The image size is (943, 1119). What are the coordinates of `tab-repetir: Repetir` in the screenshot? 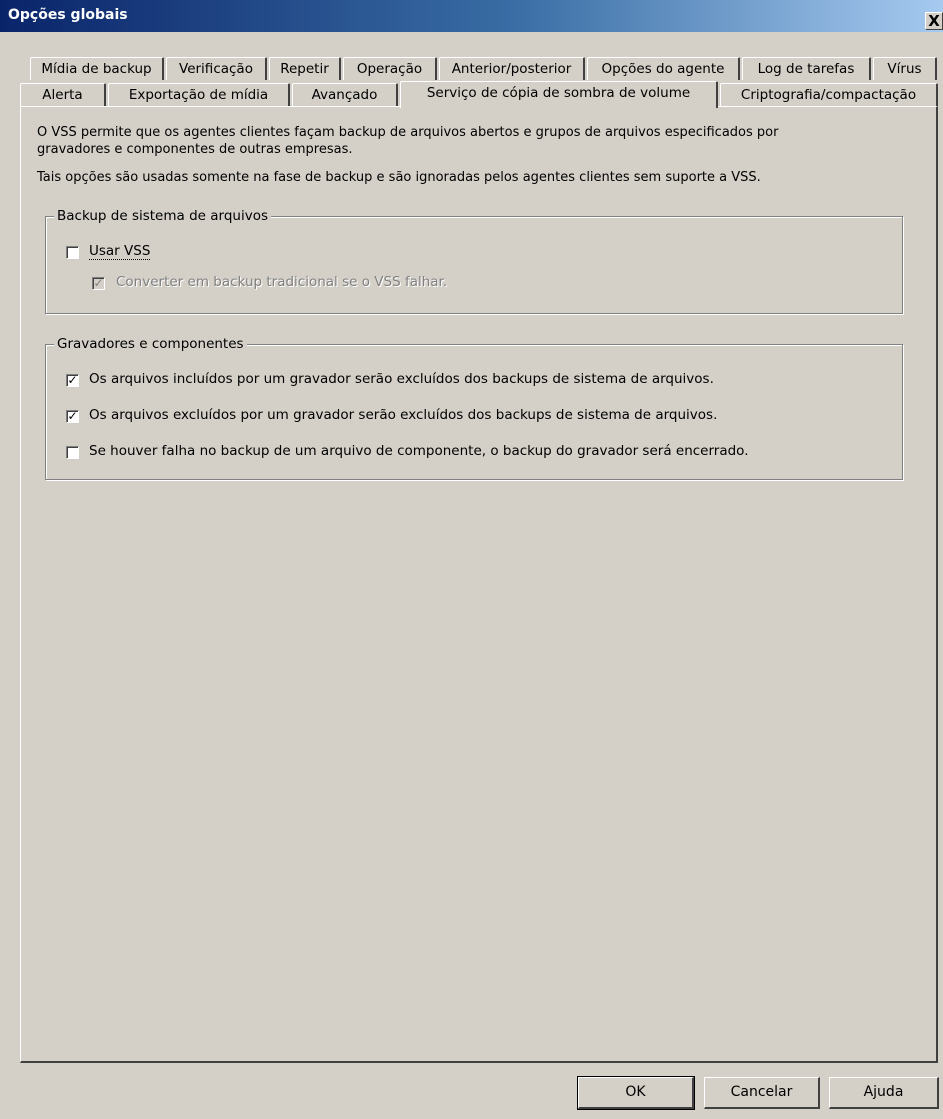 It's located at (305, 68).